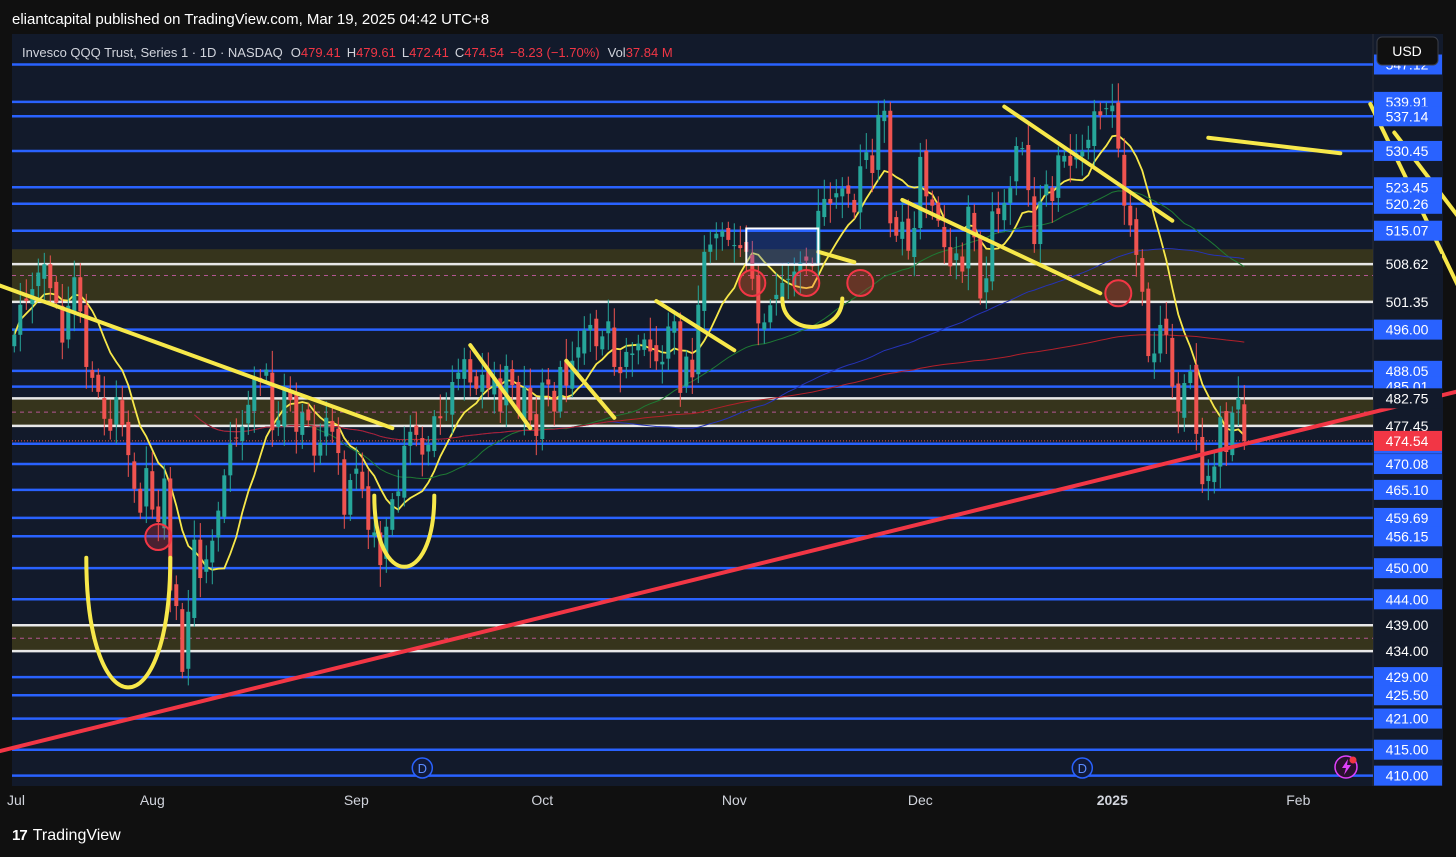 This screenshot has width=1456, height=857. Describe the element at coordinates (542, 800) in the screenshot. I see `time-tick-label: Oct` at that location.